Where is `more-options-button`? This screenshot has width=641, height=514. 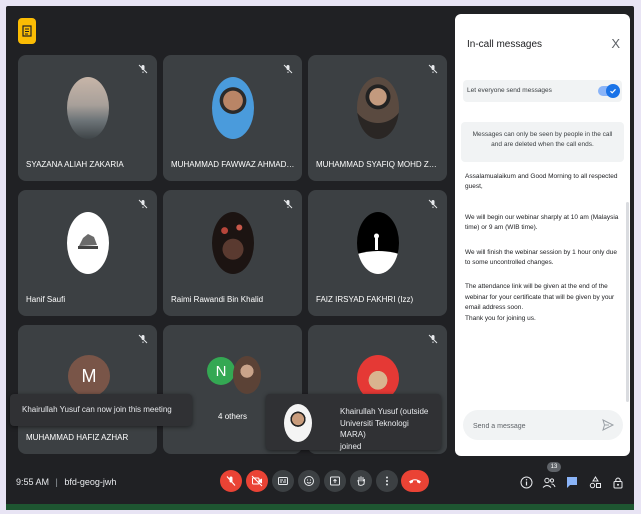 more-options-button is located at coordinates (387, 481).